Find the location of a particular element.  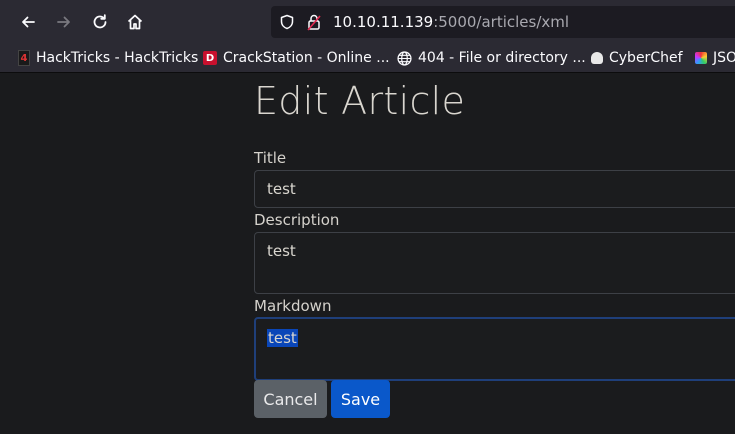

bookmark-label: CyberChef is located at coordinates (646, 58).